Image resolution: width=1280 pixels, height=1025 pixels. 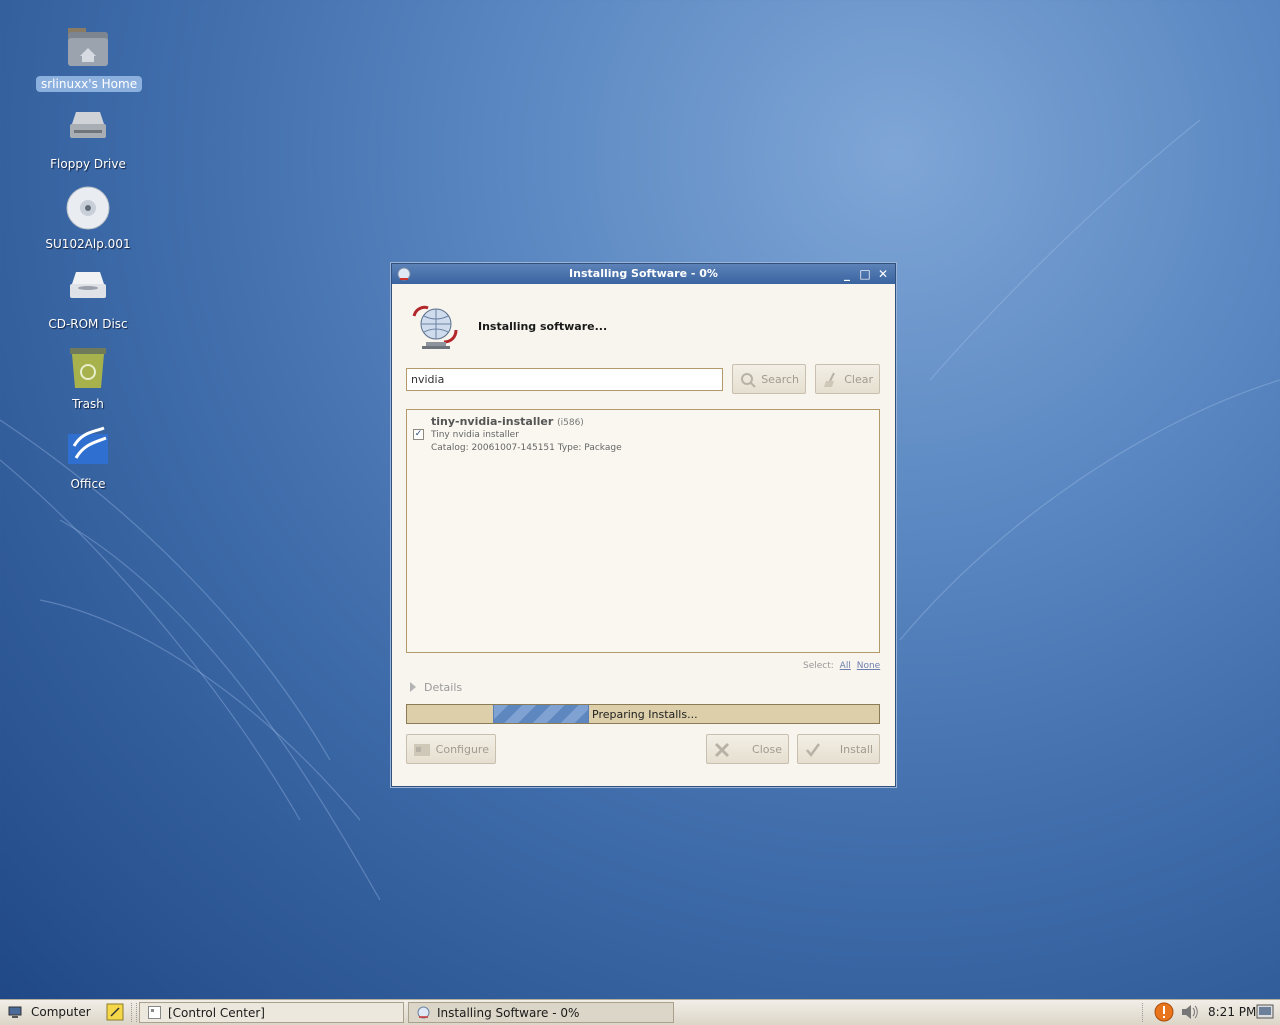 What do you see at coordinates (1265, 1012) in the screenshot?
I see `show-desktop-icon` at bounding box center [1265, 1012].